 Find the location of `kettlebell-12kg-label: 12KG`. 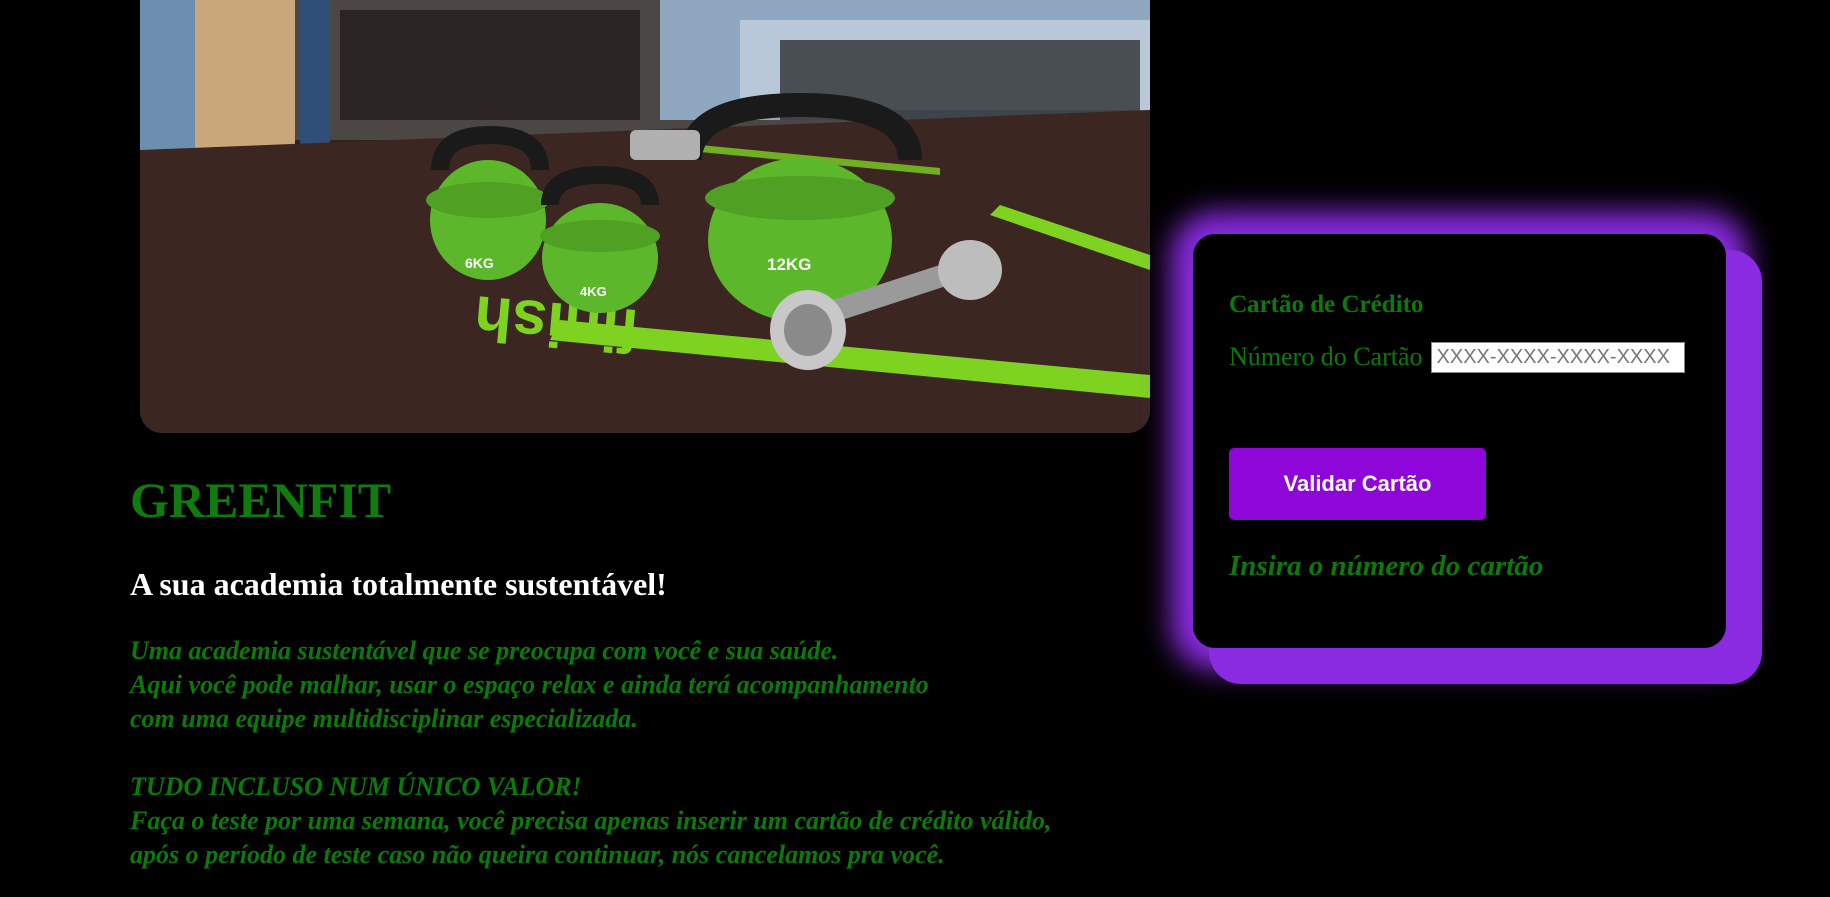

kettlebell-12kg-label: 12KG is located at coordinates (789, 264).